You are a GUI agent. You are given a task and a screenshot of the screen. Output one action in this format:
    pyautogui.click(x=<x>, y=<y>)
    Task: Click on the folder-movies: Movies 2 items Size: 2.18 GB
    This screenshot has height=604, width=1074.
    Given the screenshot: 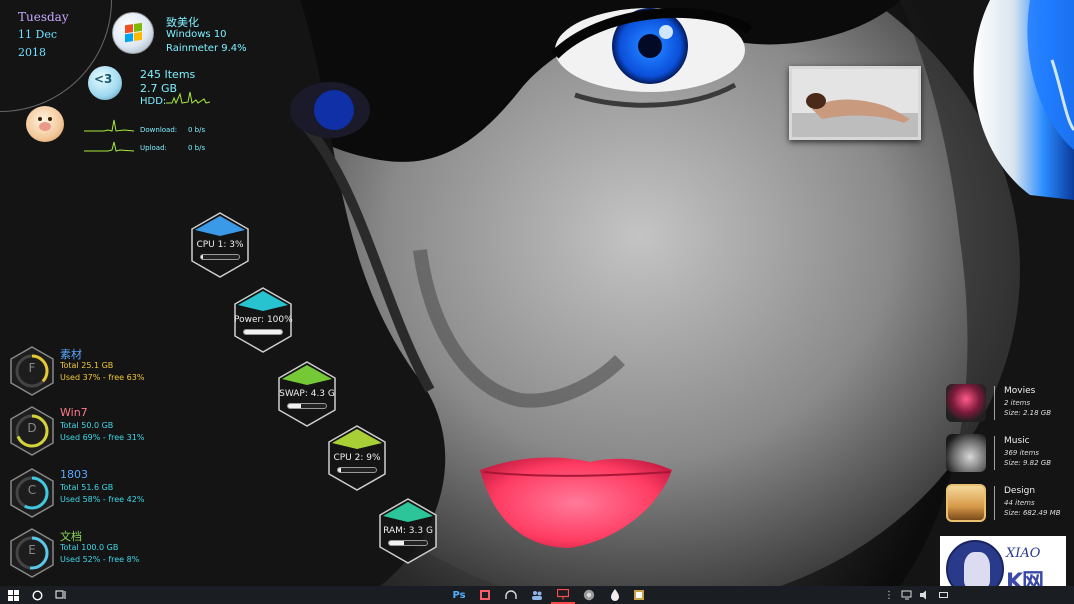 What is the action you would take?
    pyautogui.click(x=1006, y=405)
    